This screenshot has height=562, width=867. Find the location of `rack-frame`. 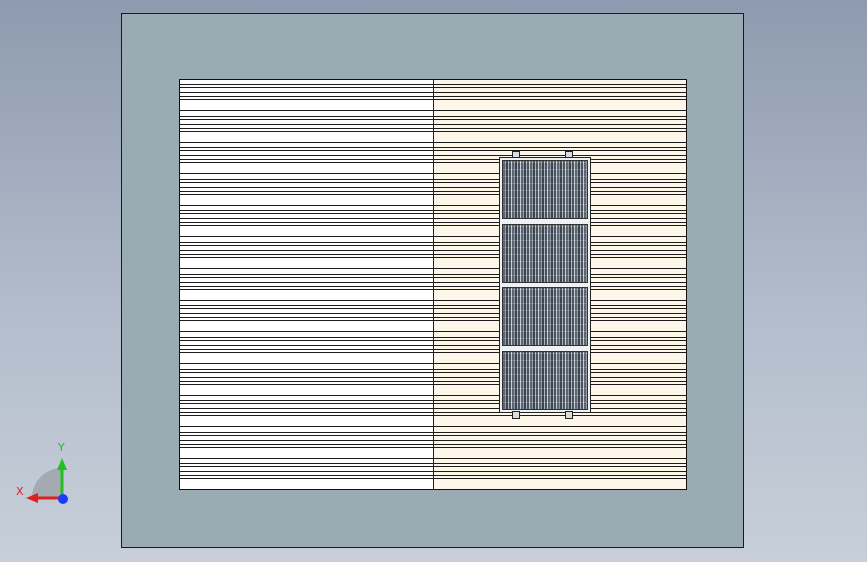

rack-frame is located at coordinates (545, 285).